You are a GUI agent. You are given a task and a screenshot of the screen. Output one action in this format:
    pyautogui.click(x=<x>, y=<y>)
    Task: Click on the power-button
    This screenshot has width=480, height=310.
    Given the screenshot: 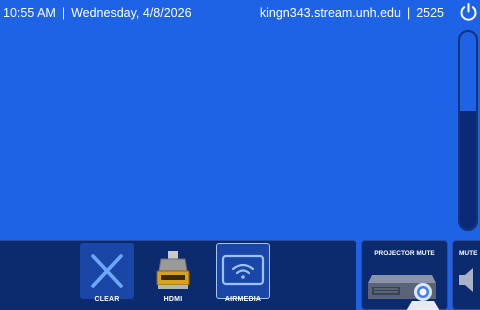 What is the action you would take?
    pyautogui.click(x=468, y=12)
    